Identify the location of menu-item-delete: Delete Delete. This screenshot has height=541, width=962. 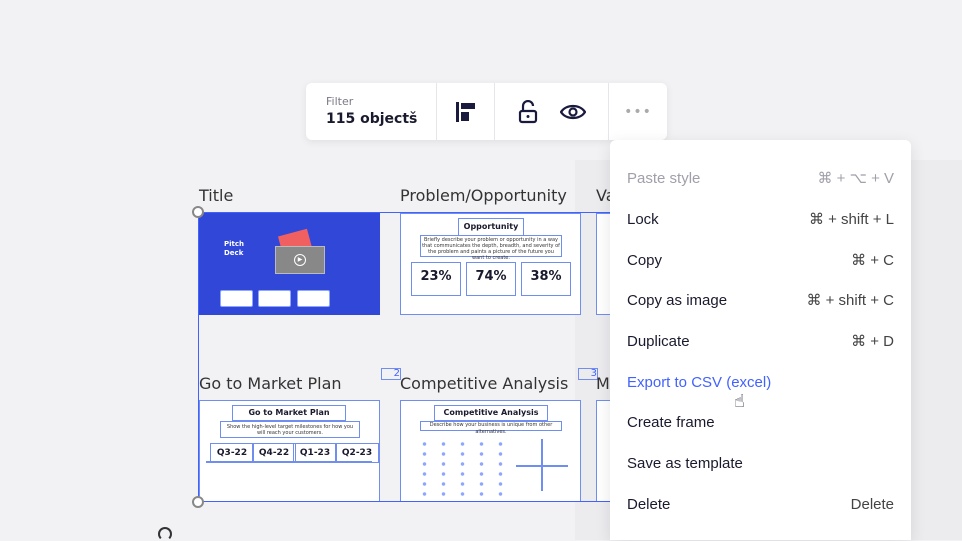
(760, 504).